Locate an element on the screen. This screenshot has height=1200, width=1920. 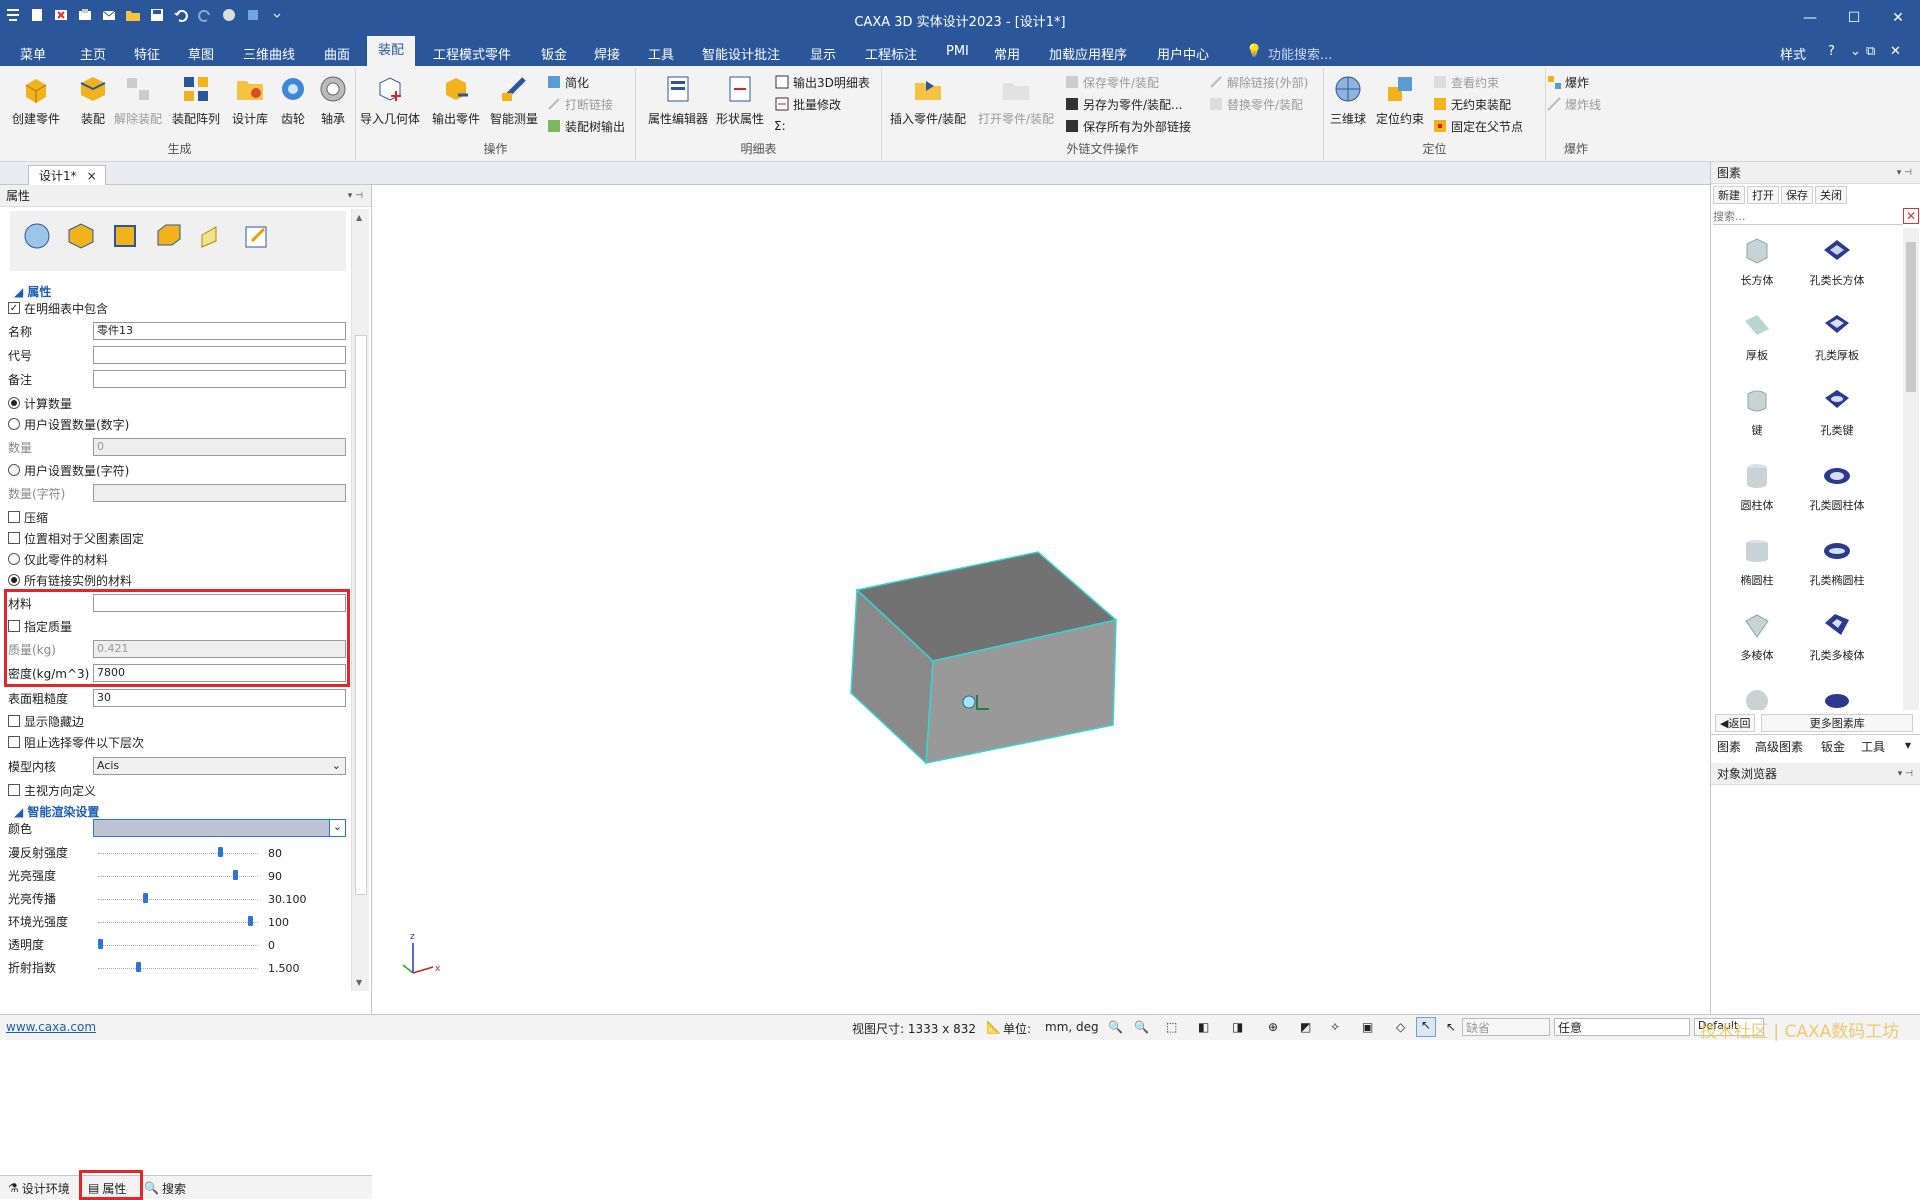
pointer-alt-icon: ↖ is located at coordinates (1451, 1027).